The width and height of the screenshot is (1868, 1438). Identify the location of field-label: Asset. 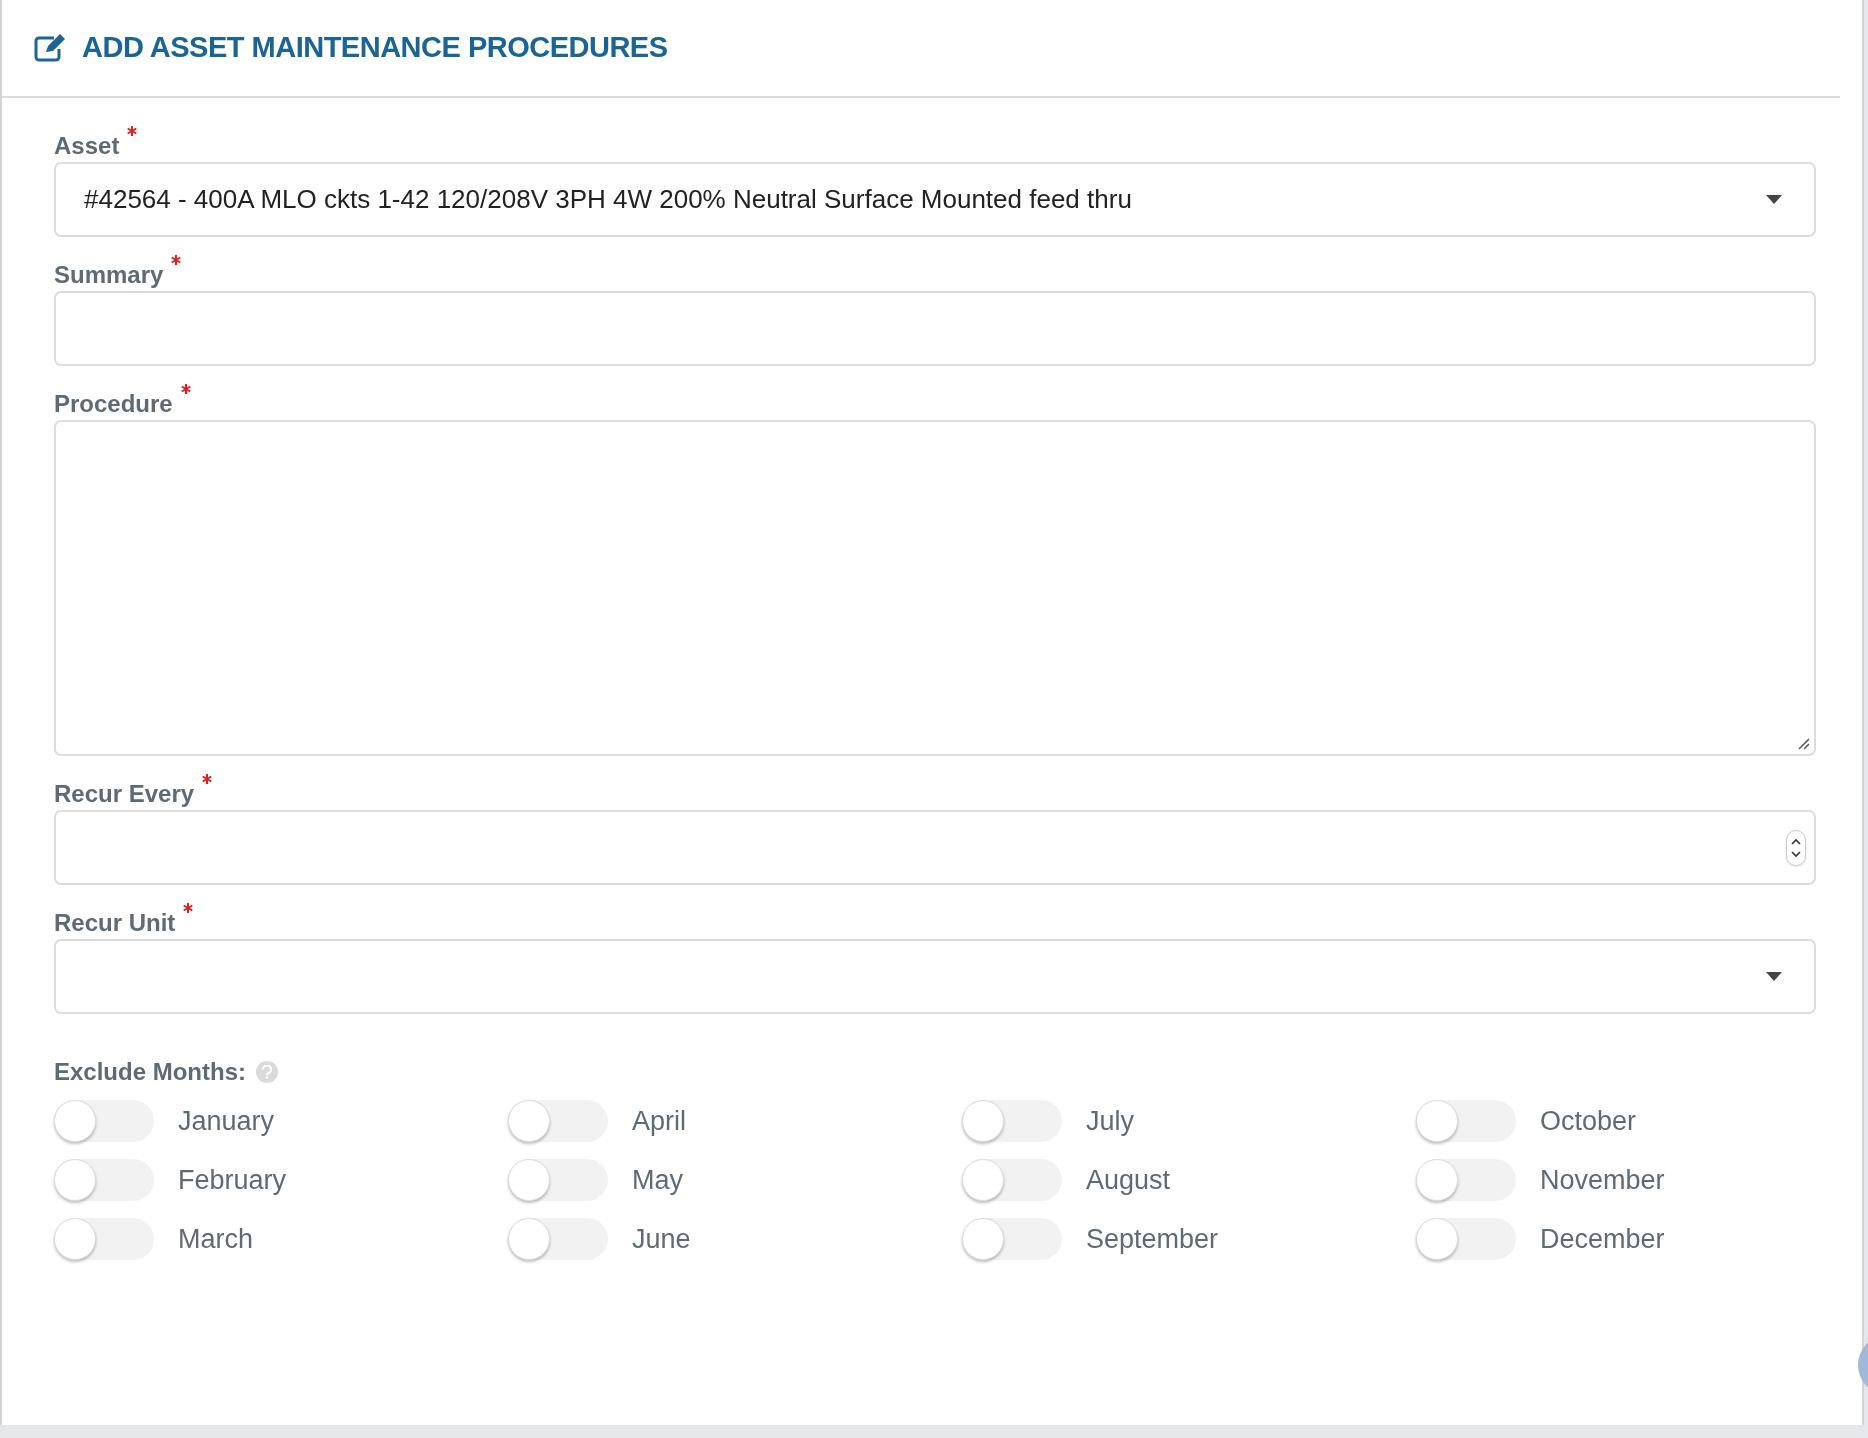
(87, 146).